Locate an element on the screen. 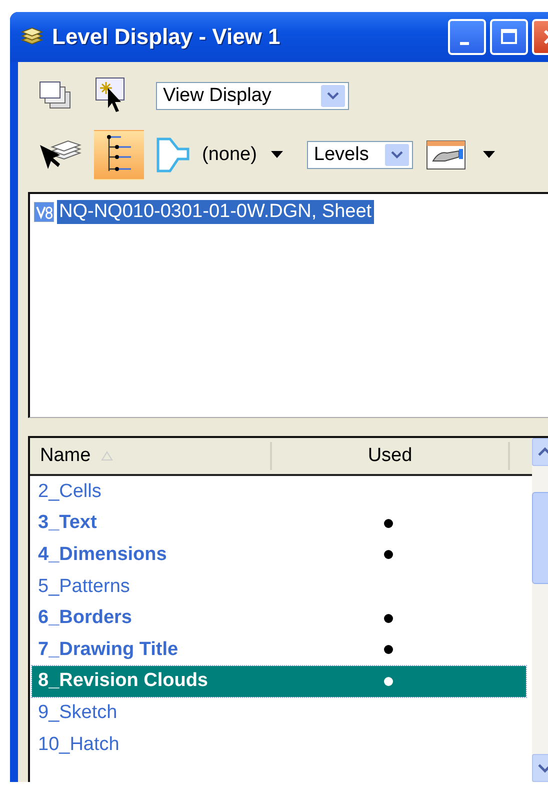 The height and width of the screenshot is (785, 548). level-row: 3_Text is located at coordinates (279, 524).